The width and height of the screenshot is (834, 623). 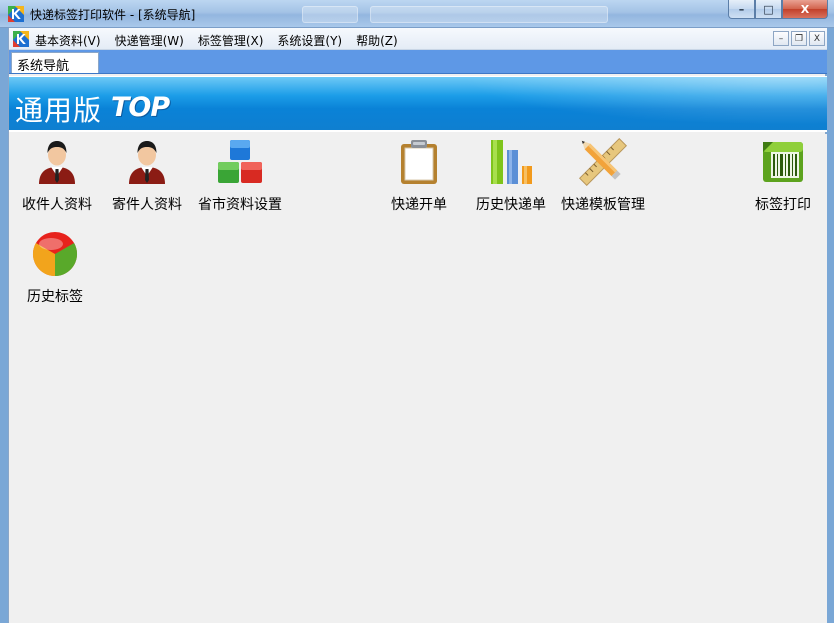 I want to click on restore-icon: ❐, so click(x=799, y=38).